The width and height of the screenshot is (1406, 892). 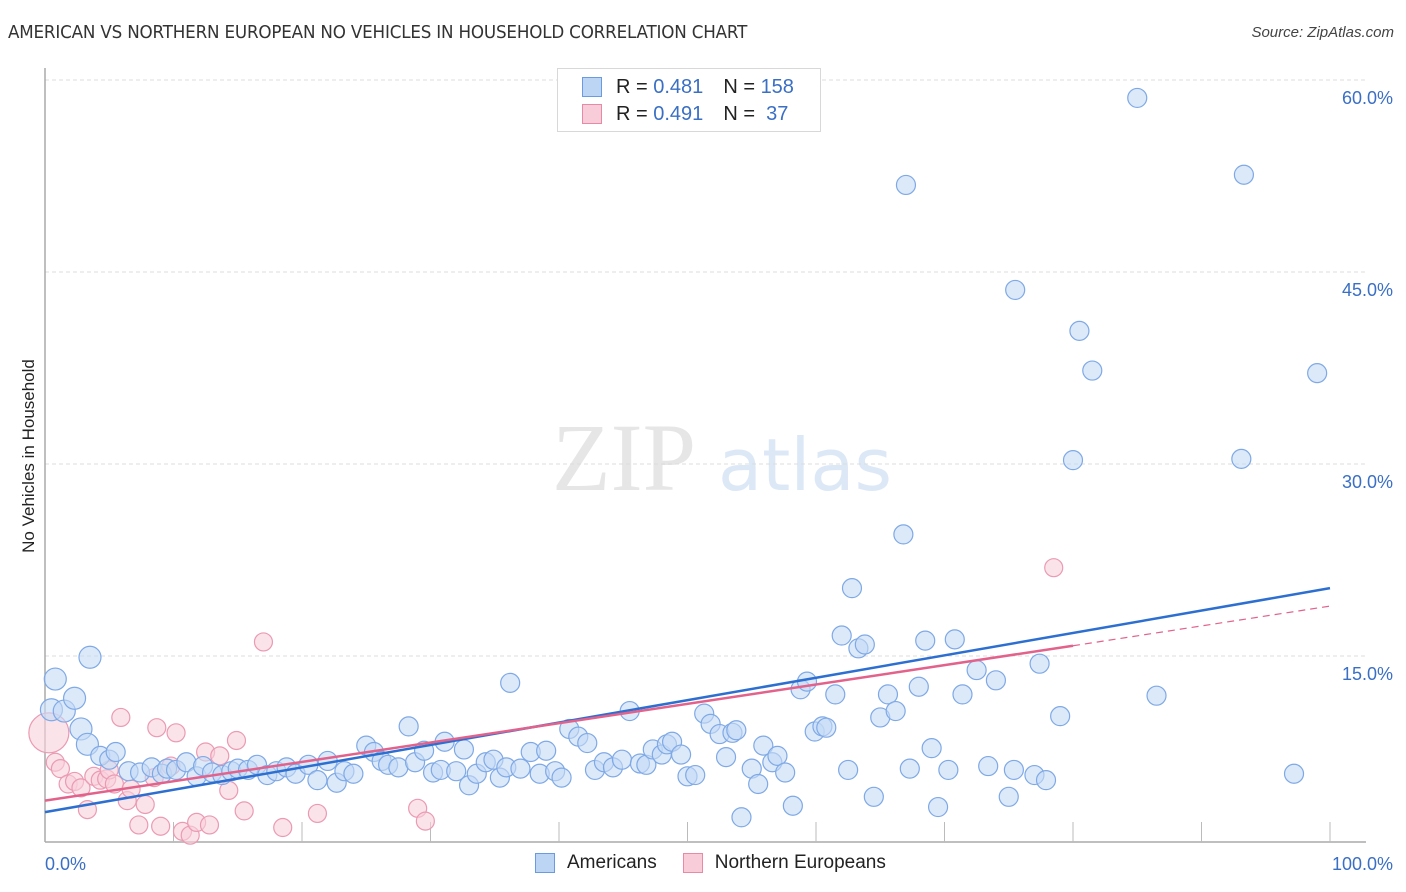 What do you see at coordinates (800, 862) in the screenshot?
I see `legend-label-northern-europeans: Northern Europeans` at bounding box center [800, 862].